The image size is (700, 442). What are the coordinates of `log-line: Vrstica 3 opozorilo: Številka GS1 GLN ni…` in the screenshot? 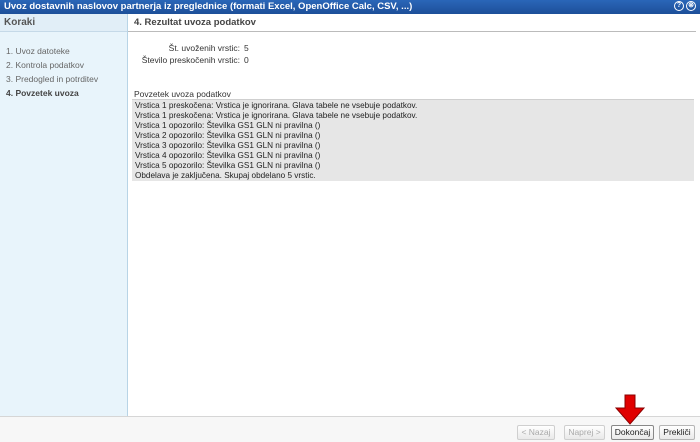 It's located at (228, 145).